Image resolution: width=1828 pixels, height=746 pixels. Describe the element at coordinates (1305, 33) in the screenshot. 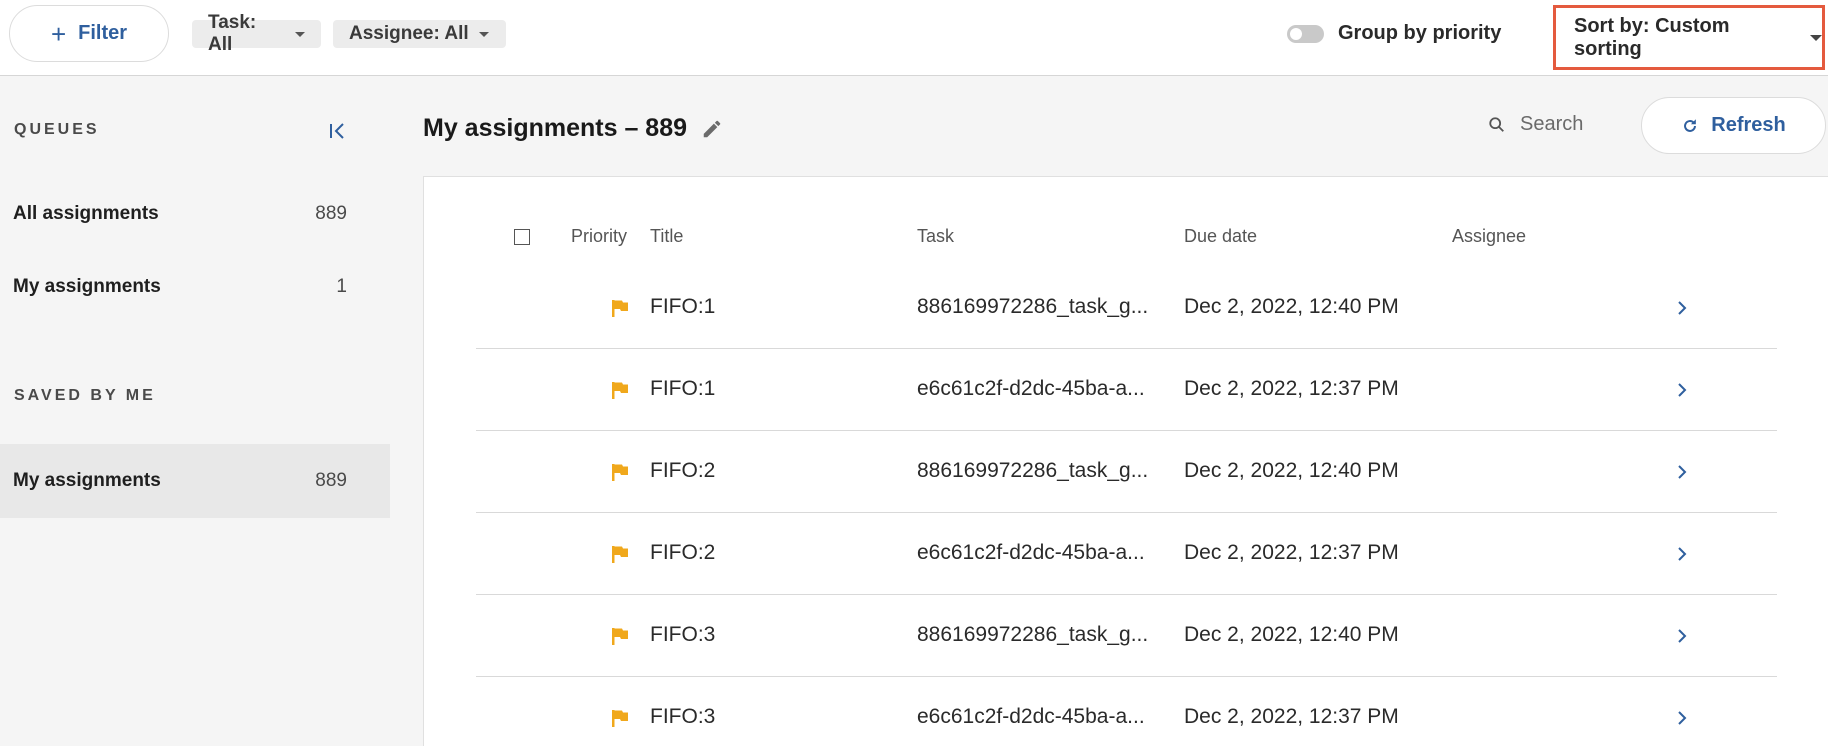

I see `group-by-priority-toggle` at that location.